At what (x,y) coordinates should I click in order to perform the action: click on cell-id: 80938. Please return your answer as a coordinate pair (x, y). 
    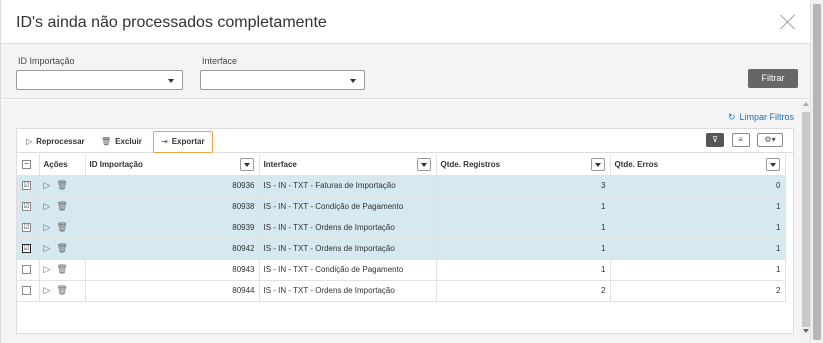
    Looking at the image, I should click on (172, 207).